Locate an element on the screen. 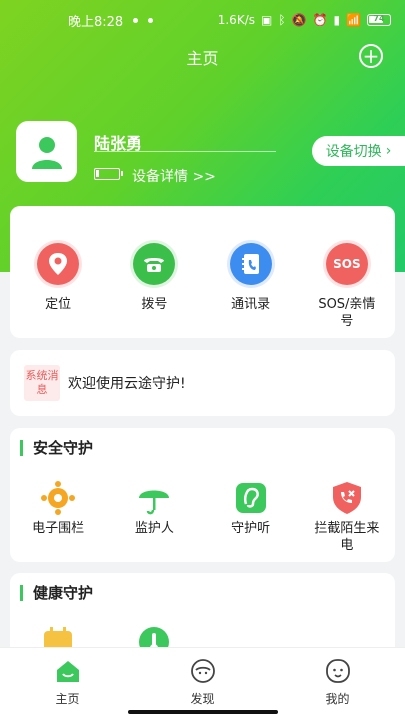  contacts-book-icon is located at coordinates (250, 264).